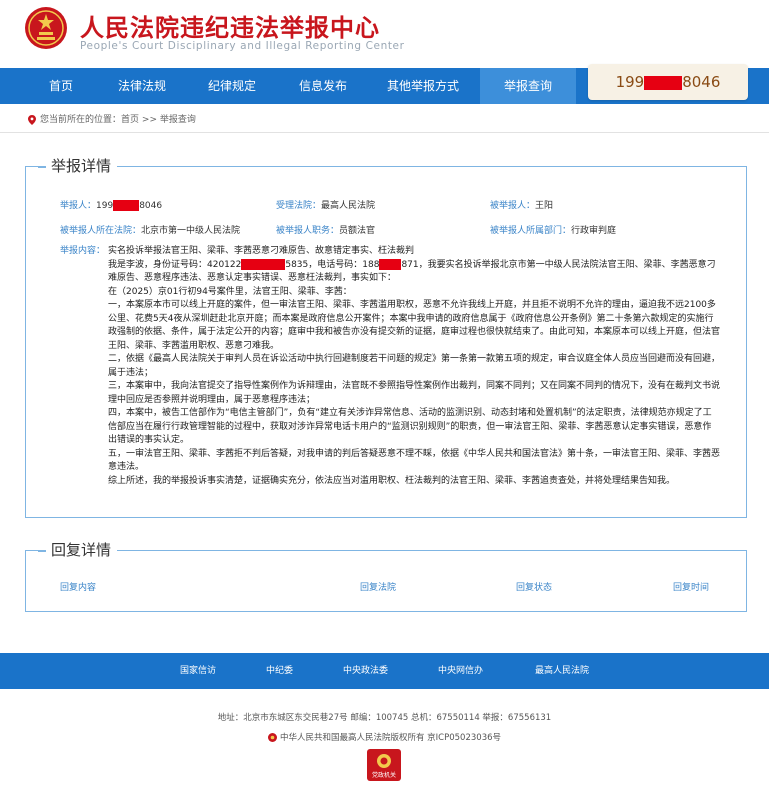 This screenshot has width=769, height=792. I want to click on reported-position-label: 被举报人职务：, so click(308, 231).